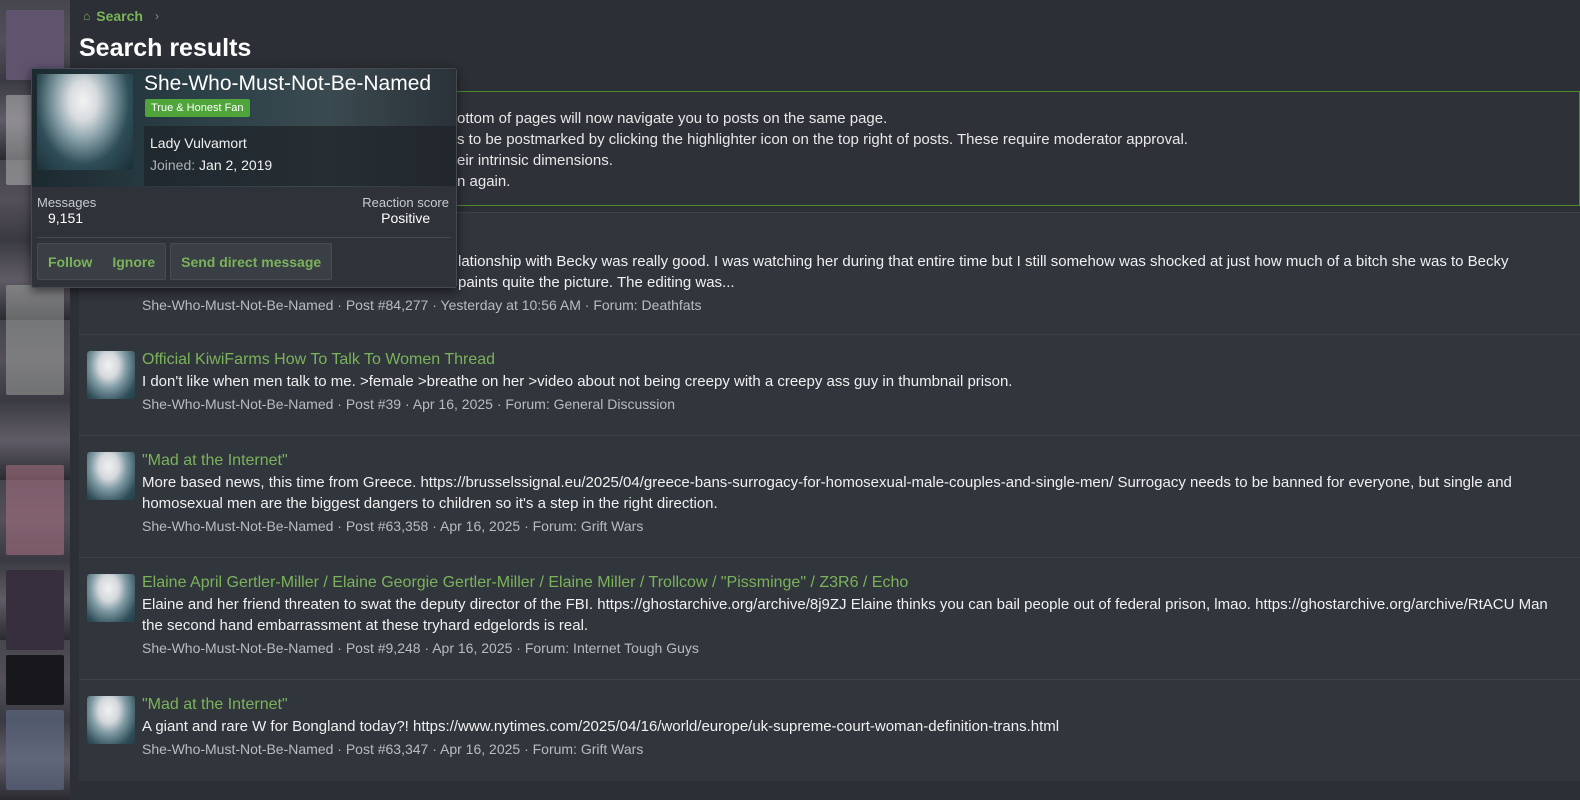 This screenshot has width=1580, height=800. I want to click on joined-row: Joined: Jan 2, 2019, so click(300, 165).